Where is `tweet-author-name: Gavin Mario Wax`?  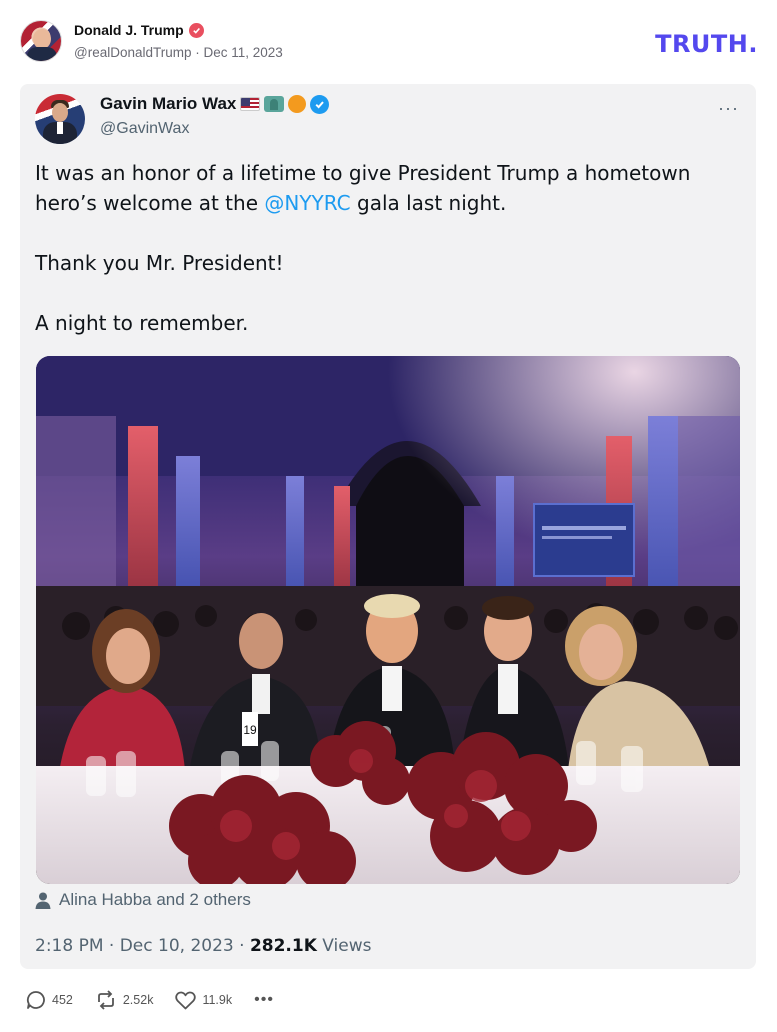
tweet-author-name: Gavin Mario Wax is located at coordinates (168, 104).